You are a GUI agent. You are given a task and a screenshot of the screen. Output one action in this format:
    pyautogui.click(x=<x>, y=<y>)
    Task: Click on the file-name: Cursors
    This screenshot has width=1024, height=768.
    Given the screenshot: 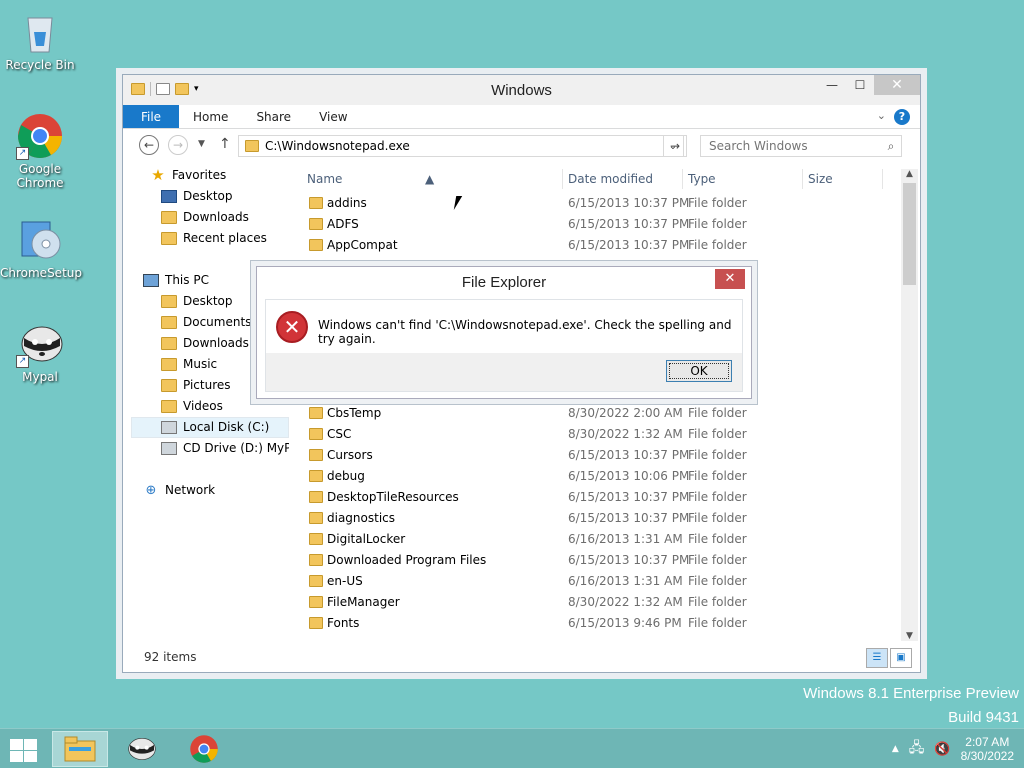 What is the action you would take?
    pyautogui.click(x=350, y=455)
    